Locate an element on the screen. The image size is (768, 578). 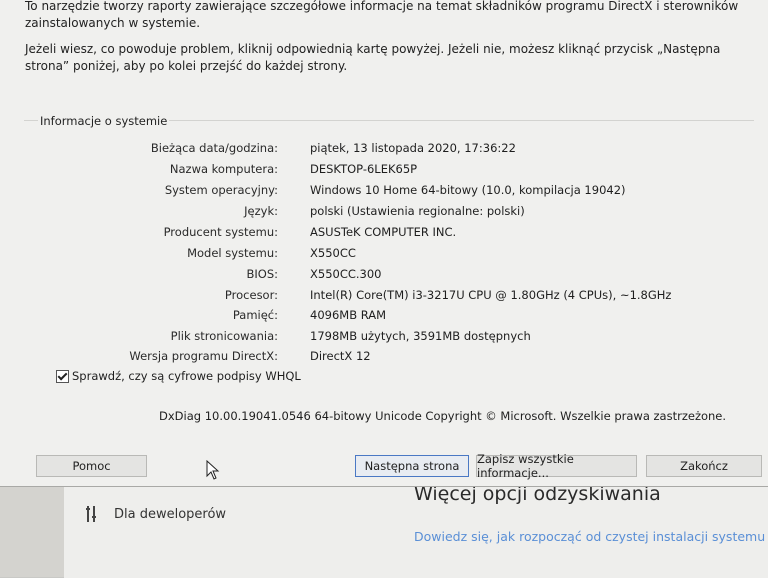
info-value: piątek, 13 listopada 2020, 17:36:22 is located at coordinates (413, 148).